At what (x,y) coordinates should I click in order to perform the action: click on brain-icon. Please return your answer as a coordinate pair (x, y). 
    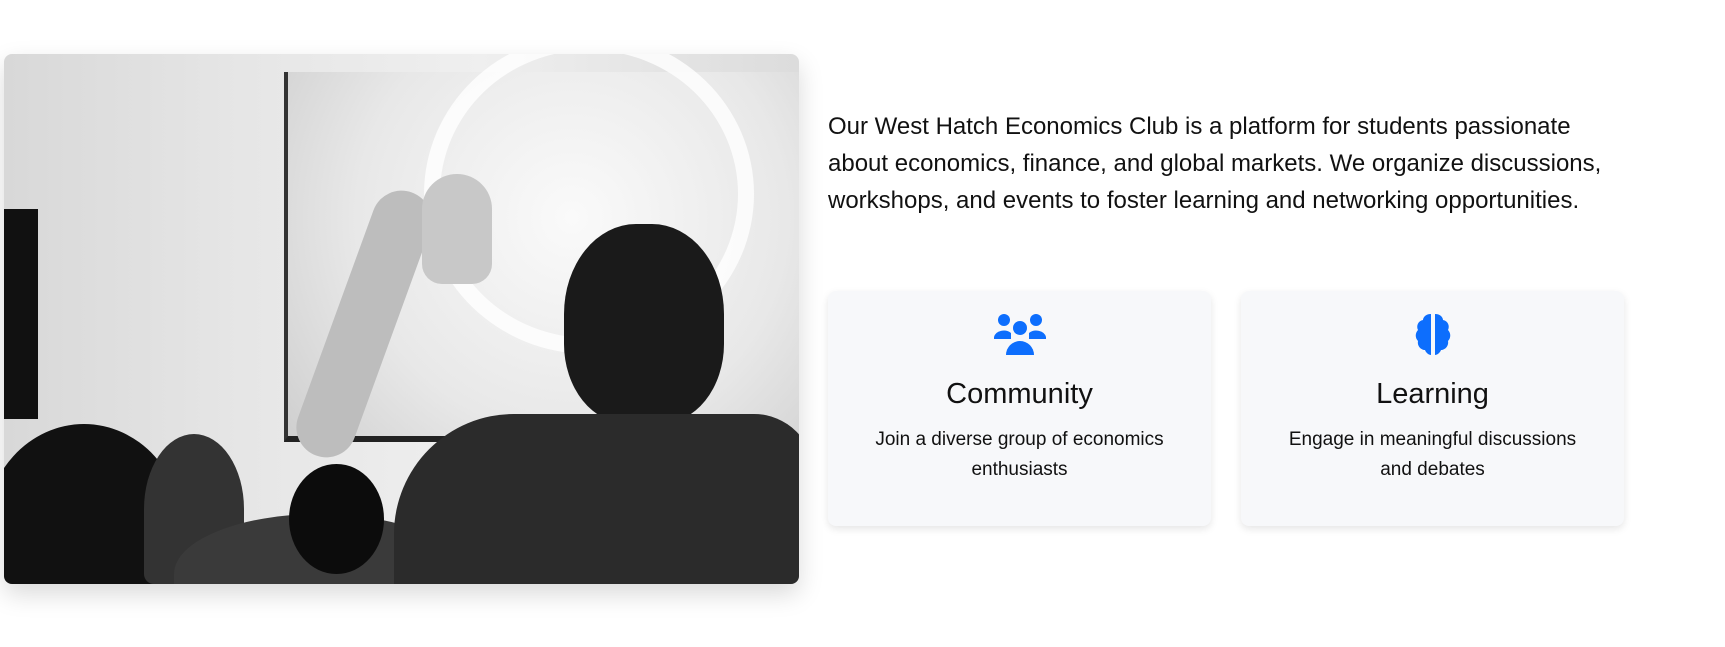
    Looking at the image, I should click on (1432, 334).